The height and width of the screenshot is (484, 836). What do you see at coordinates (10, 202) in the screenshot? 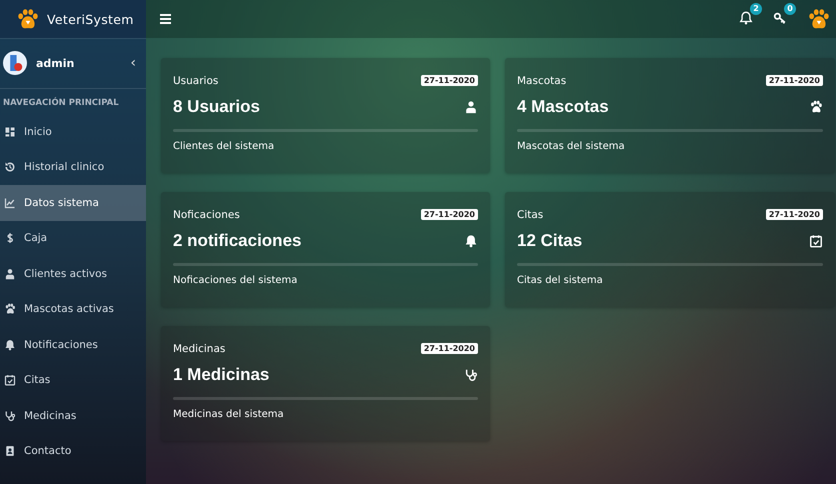
I see `chart-icon` at bounding box center [10, 202].